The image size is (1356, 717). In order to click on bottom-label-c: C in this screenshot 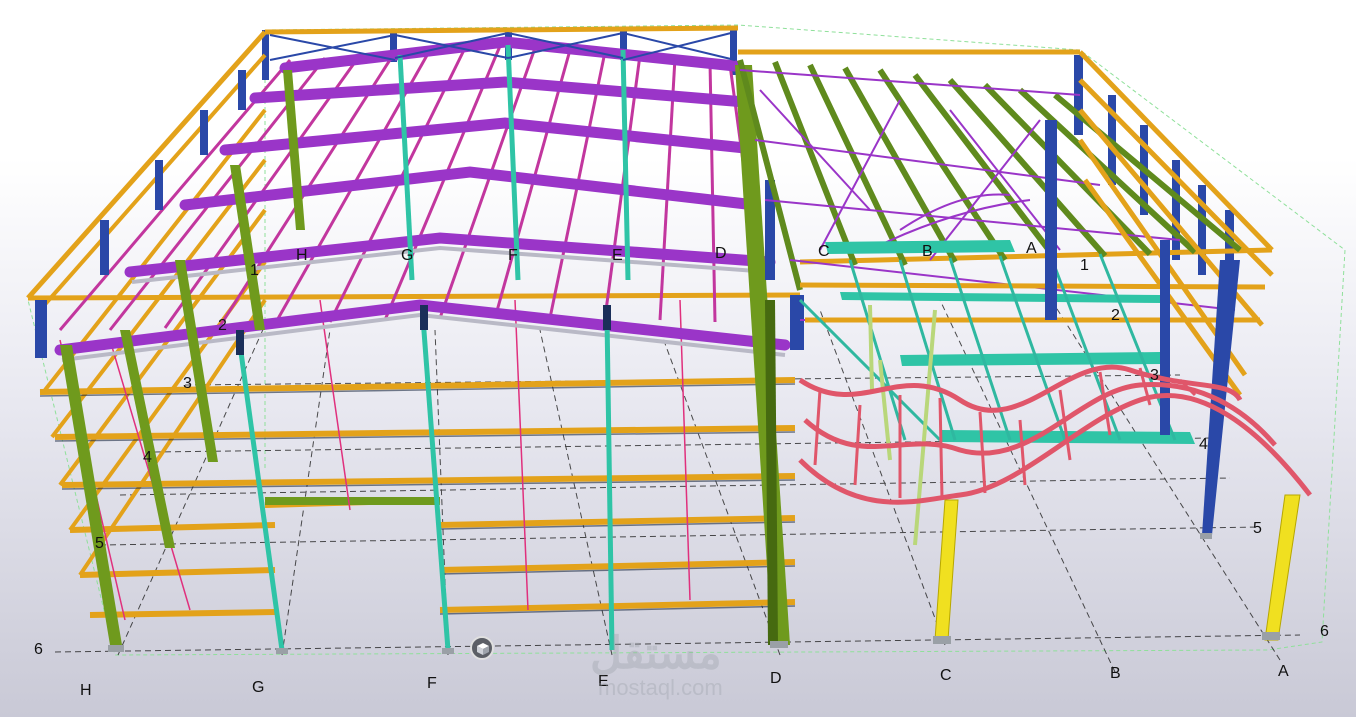, I will do `click(946, 675)`.